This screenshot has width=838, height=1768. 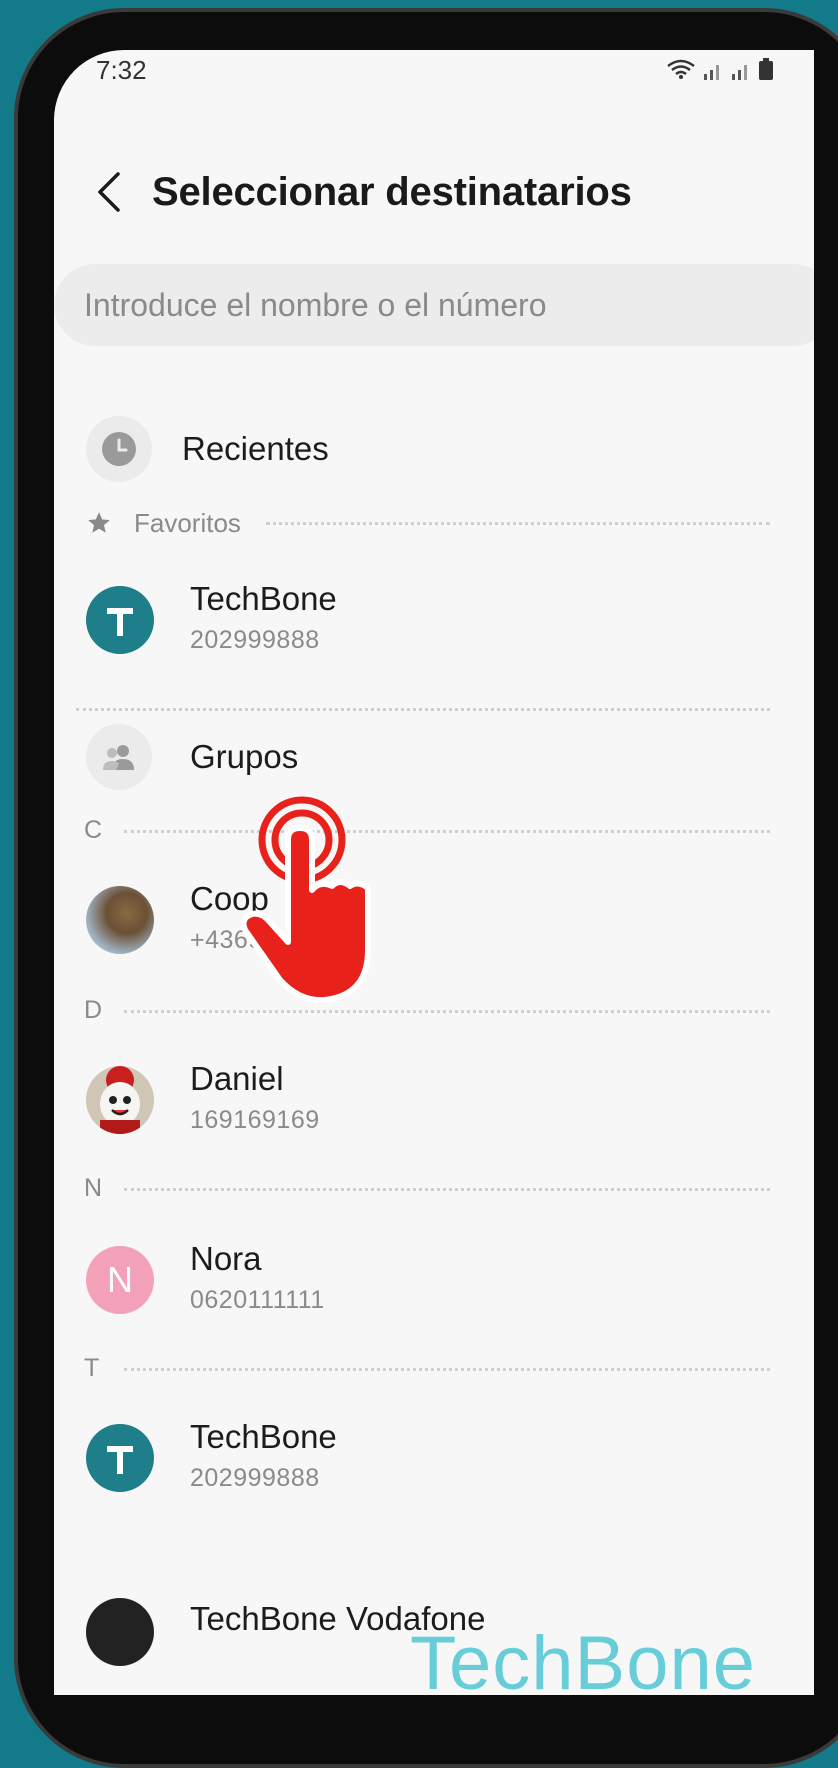 What do you see at coordinates (255, 1120) in the screenshot?
I see `contact-number: 169169169` at bounding box center [255, 1120].